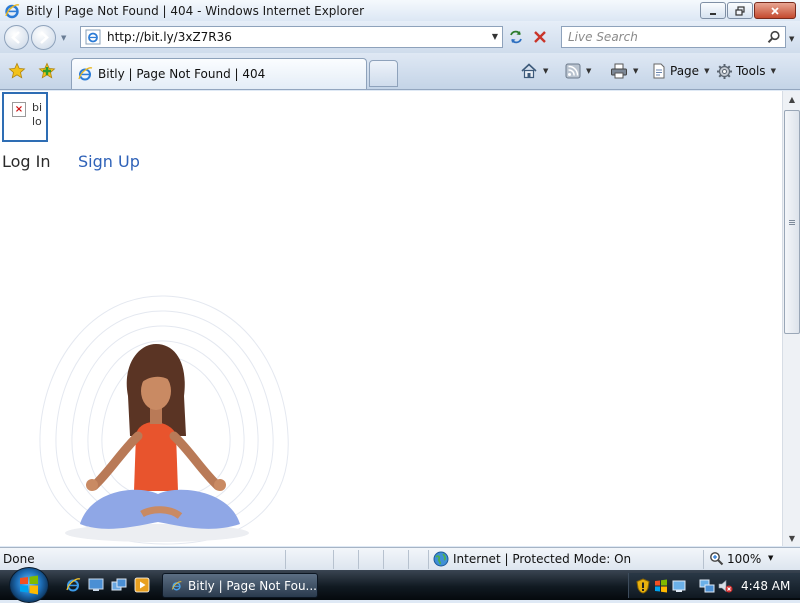 The height and width of the screenshot is (603, 800). What do you see at coordinates (529, 71) in the screenshot?
I see `home-icon` at bounding box center [529, 71].